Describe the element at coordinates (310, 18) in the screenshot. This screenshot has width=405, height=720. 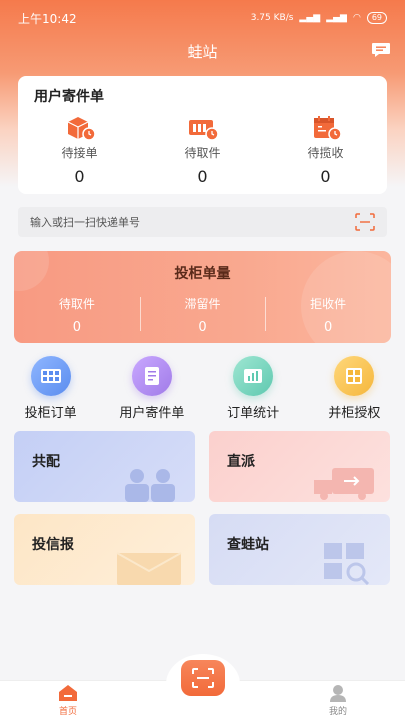
I see `signal-1-icon: ▂▄▆` at that location.